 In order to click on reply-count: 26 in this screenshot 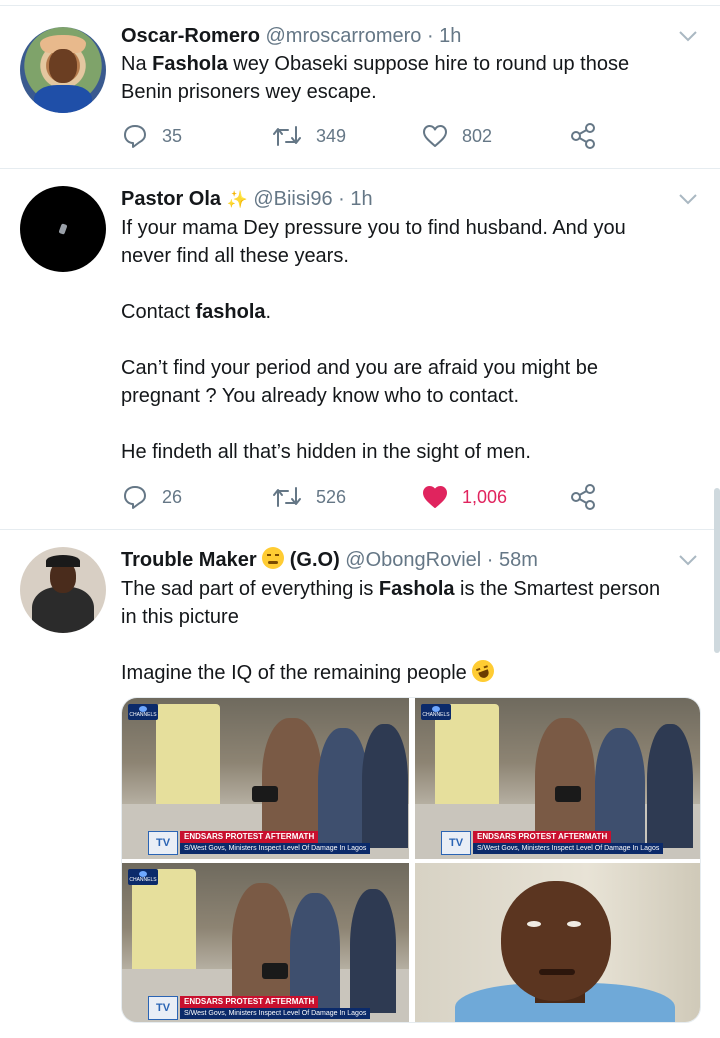, I will do `click(172, 496)`.